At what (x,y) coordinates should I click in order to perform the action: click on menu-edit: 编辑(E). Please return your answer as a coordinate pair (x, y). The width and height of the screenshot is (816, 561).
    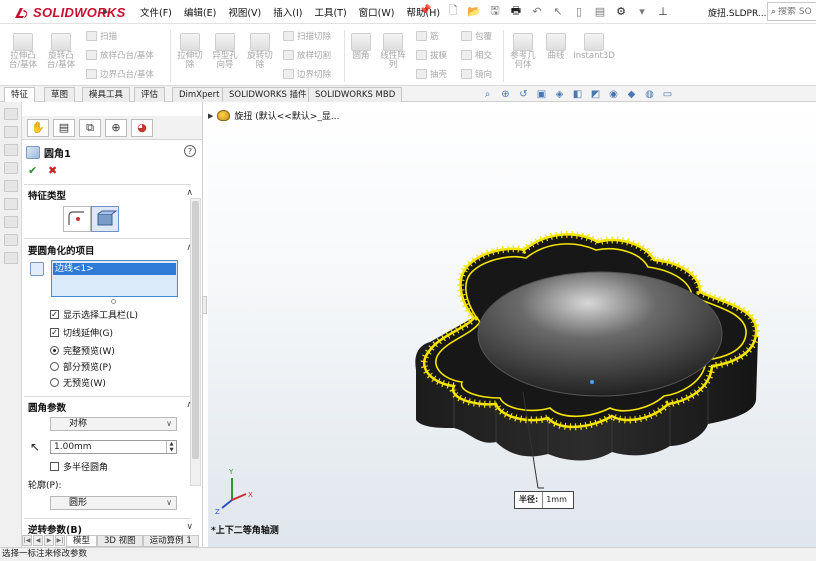
    Looking at the image, I should click on (200, 12).